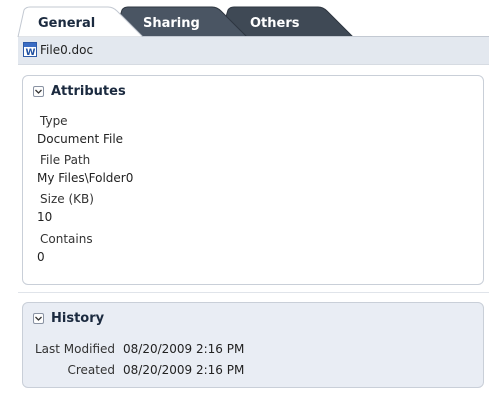 This screenshot has height=393, width=489. Describe the element at coordinates (66, 50) in the screenshot. I see `file-name: File0.doc` at that location.